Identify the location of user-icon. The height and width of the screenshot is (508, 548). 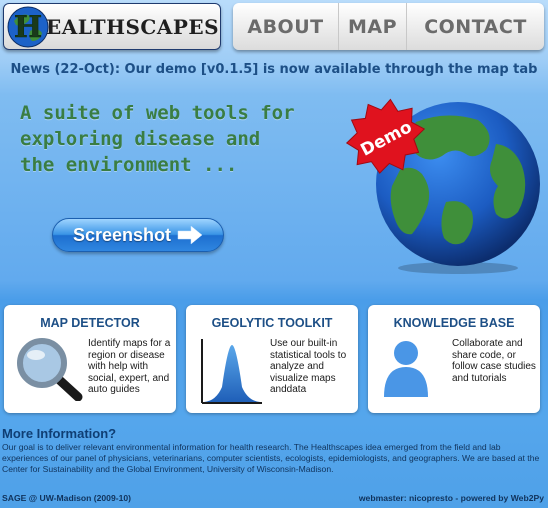
(406, 369).